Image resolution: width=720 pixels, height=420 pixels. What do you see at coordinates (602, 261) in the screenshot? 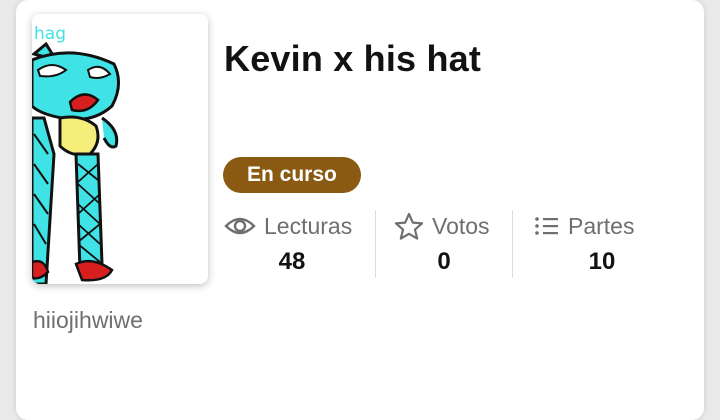
I see `stat-parts-value: 10` at bounding box center [602, 261].